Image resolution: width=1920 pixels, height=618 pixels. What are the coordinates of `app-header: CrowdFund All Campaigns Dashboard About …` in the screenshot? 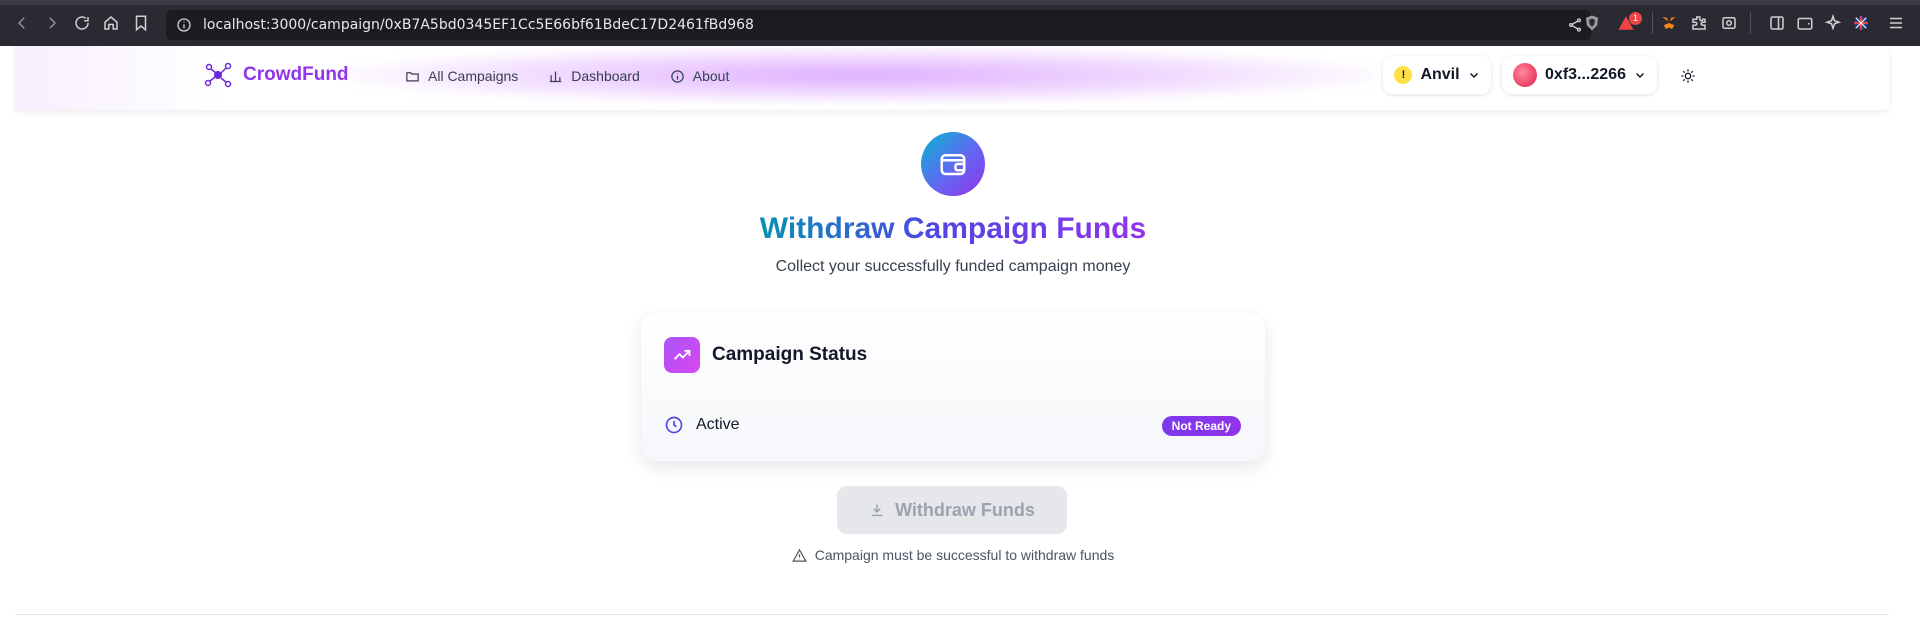 It's located at (952, 78).